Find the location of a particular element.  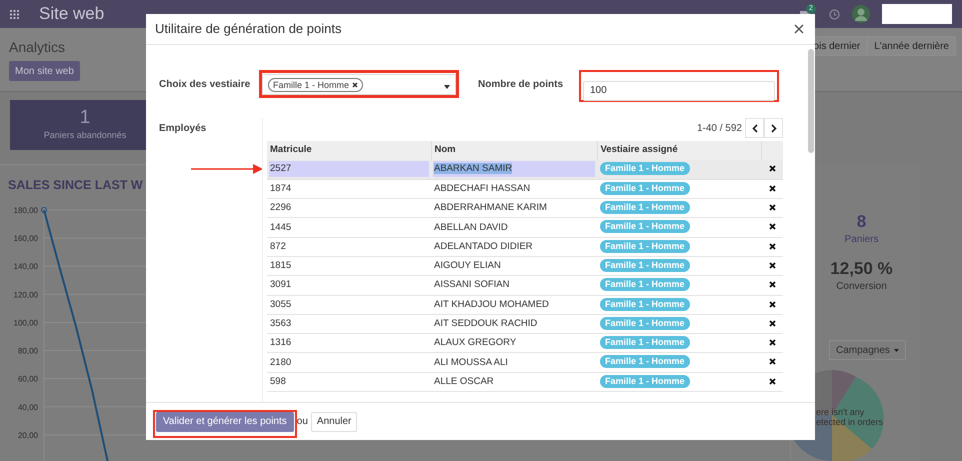

table-cell-text: AIT SEDDOUK RACHID is located at coordinates (485, 324).